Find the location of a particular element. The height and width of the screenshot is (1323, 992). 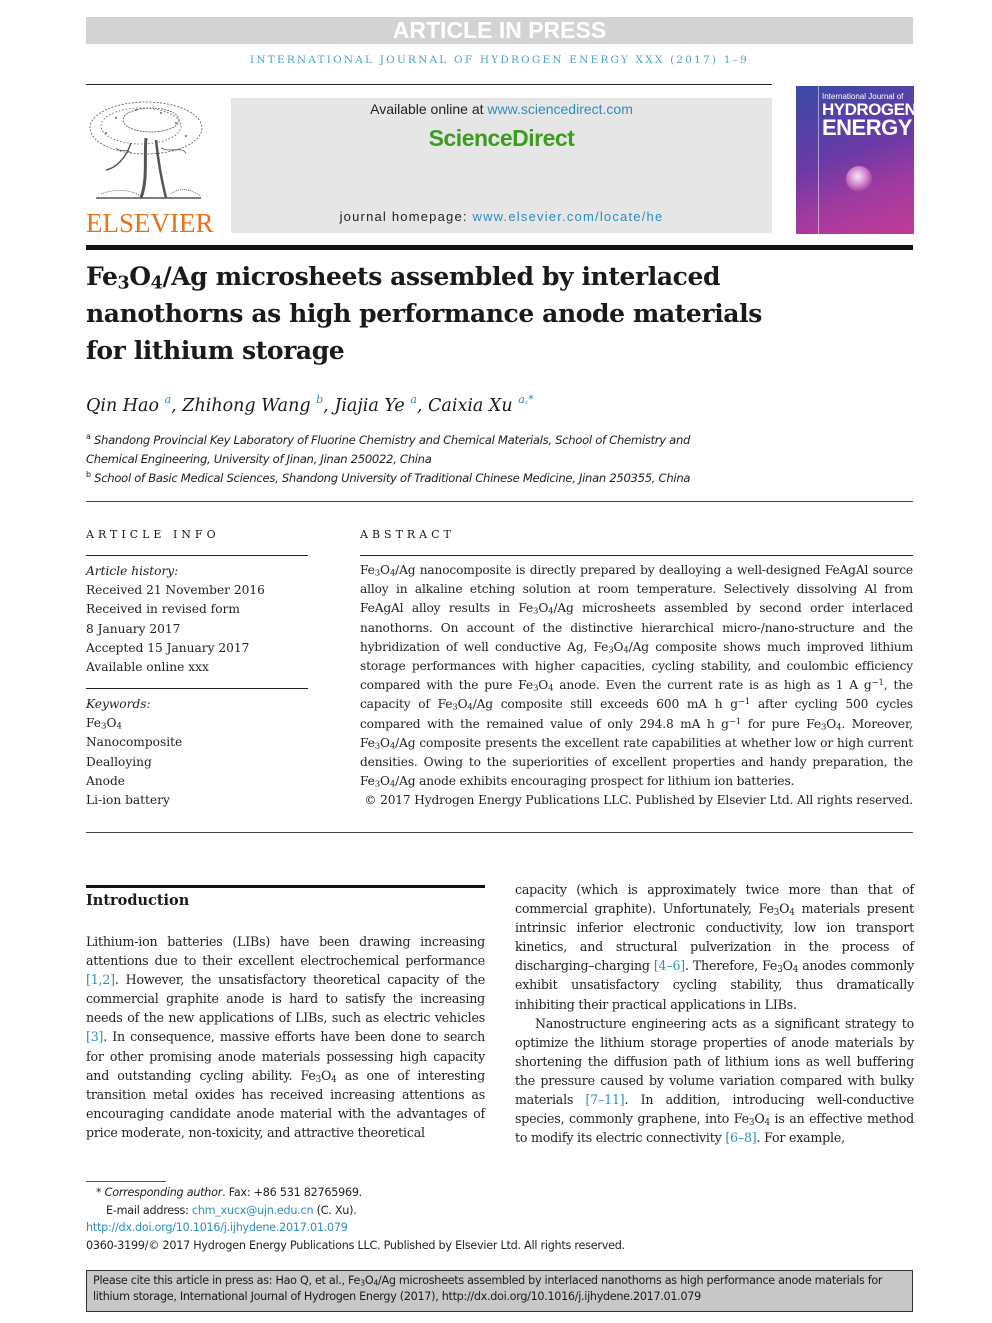

keywords-label: Keywords: is located at coordinates (118, 704).